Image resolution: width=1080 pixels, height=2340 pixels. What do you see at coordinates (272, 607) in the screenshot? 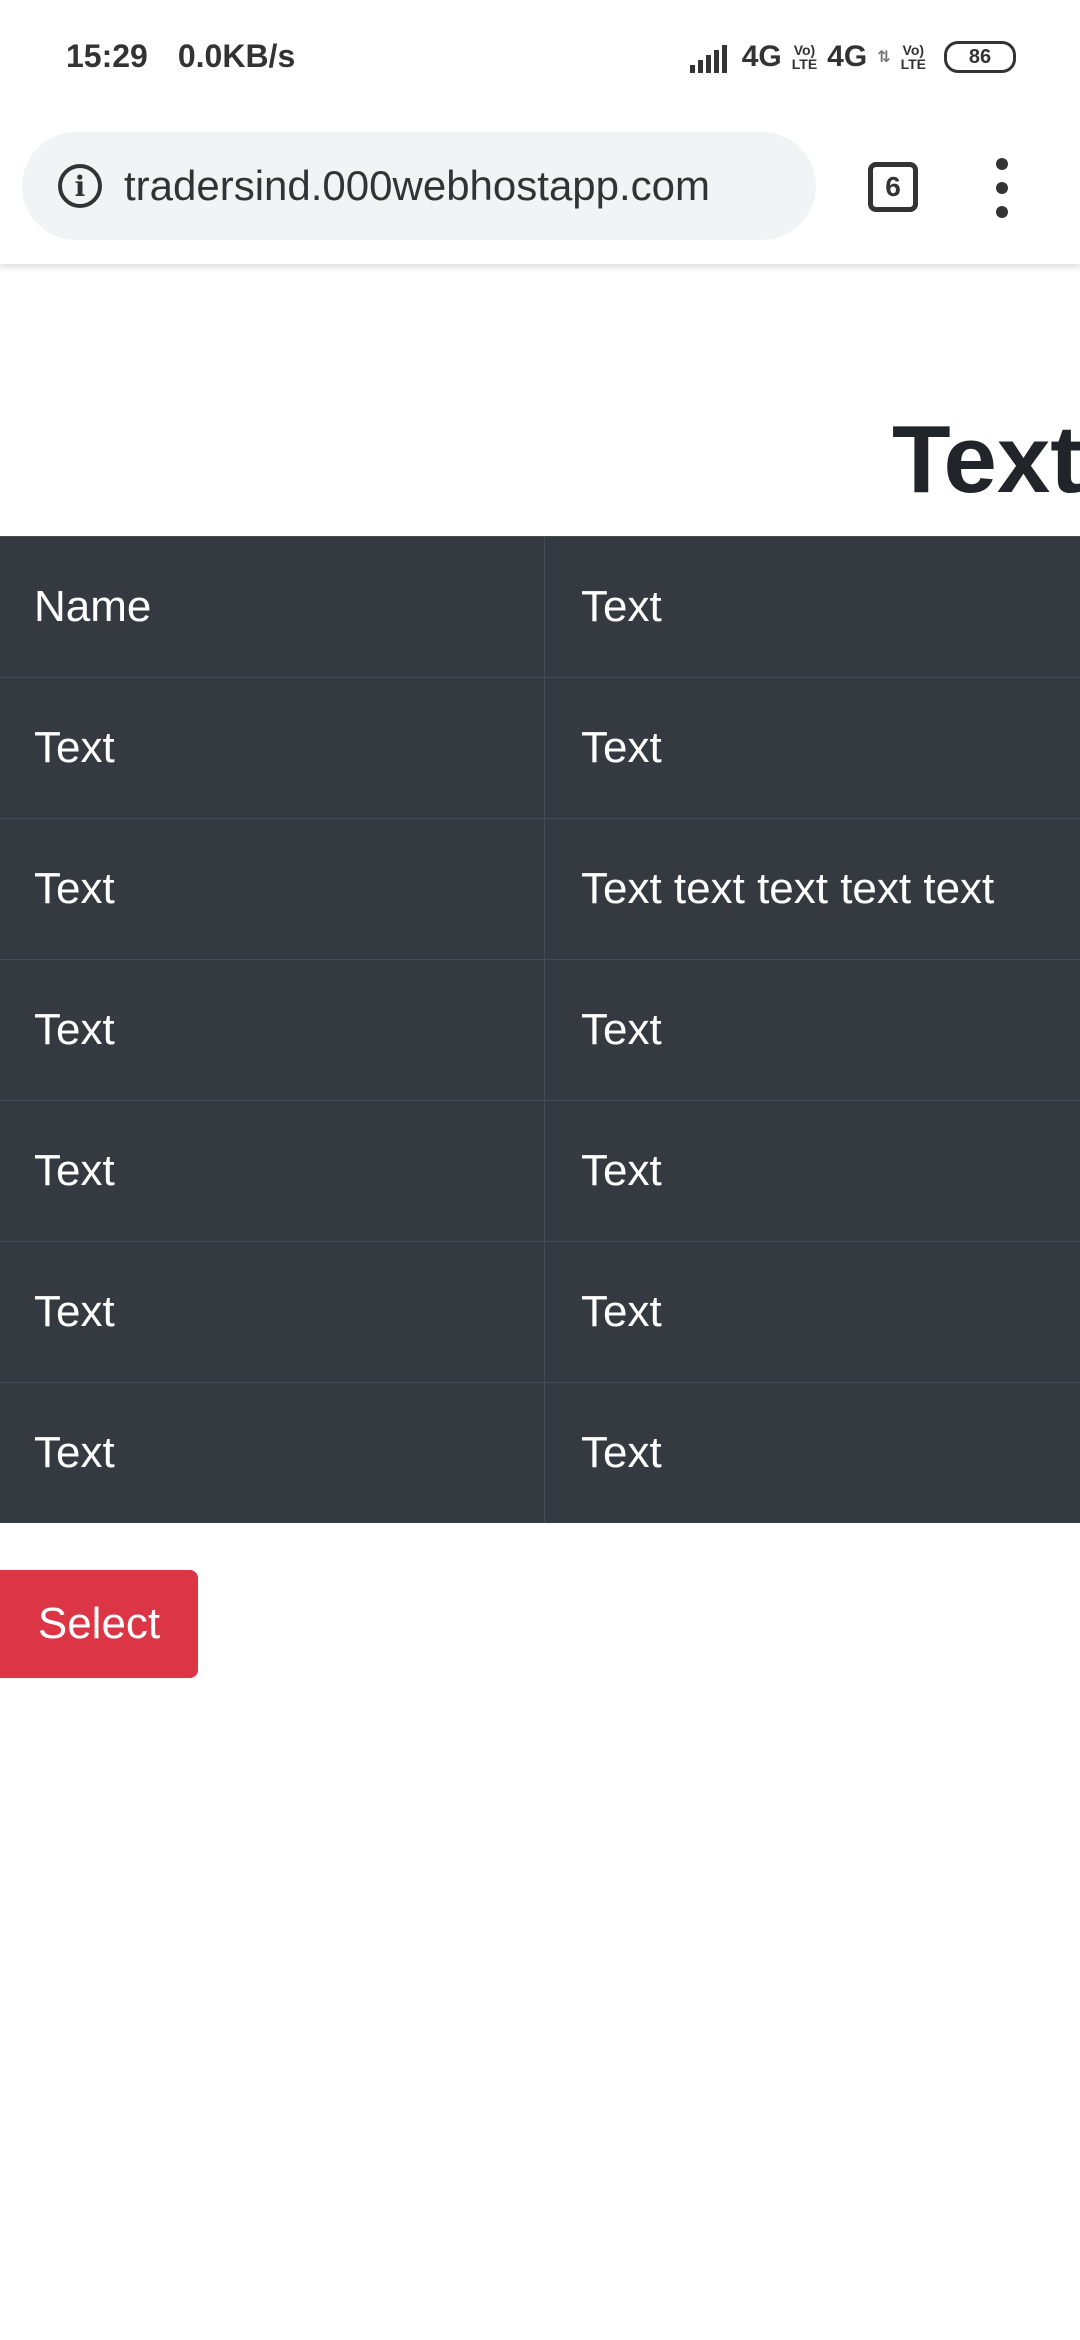
I see `table-cell: Name` at bounding box center [272, 607].